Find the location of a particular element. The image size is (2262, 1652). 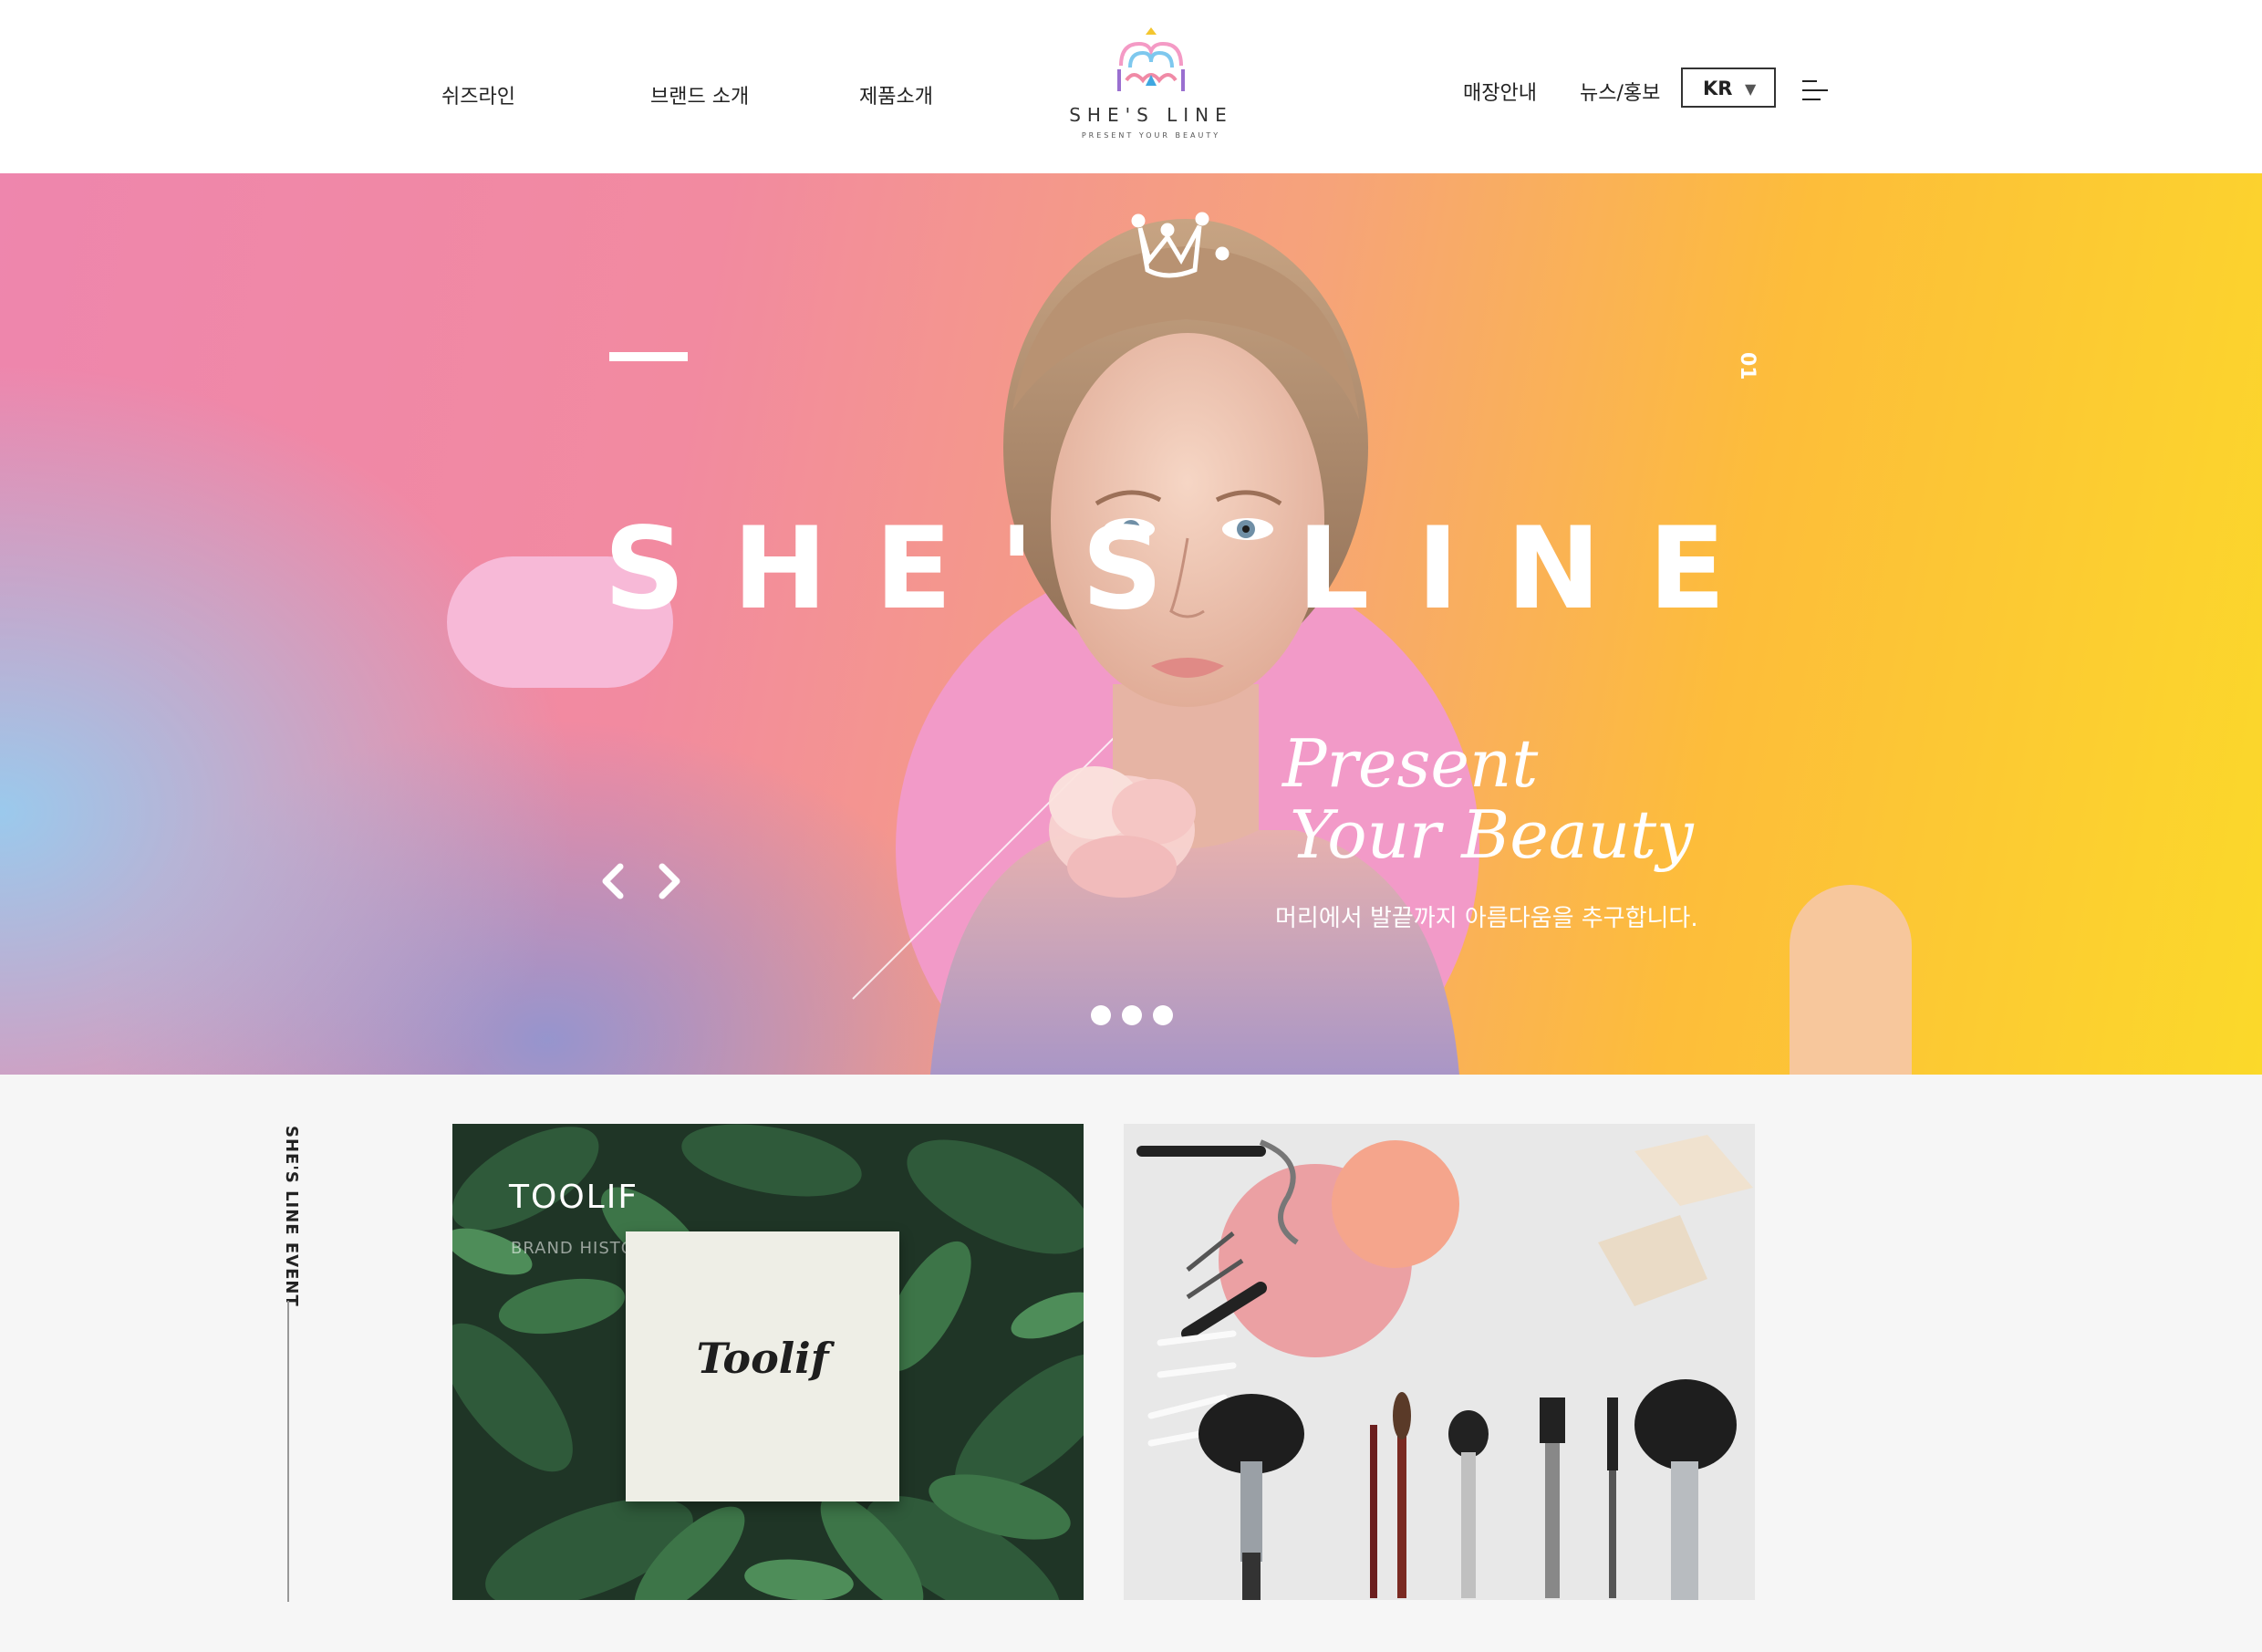

hero-description: 머리에서 발끝까지 아름다움을 추구합니다. is located at coordinates (1487, 919).